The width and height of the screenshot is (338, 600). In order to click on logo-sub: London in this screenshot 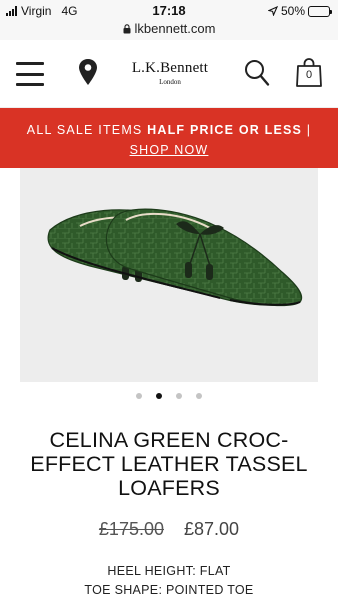, I will do `click(170, 82)`.